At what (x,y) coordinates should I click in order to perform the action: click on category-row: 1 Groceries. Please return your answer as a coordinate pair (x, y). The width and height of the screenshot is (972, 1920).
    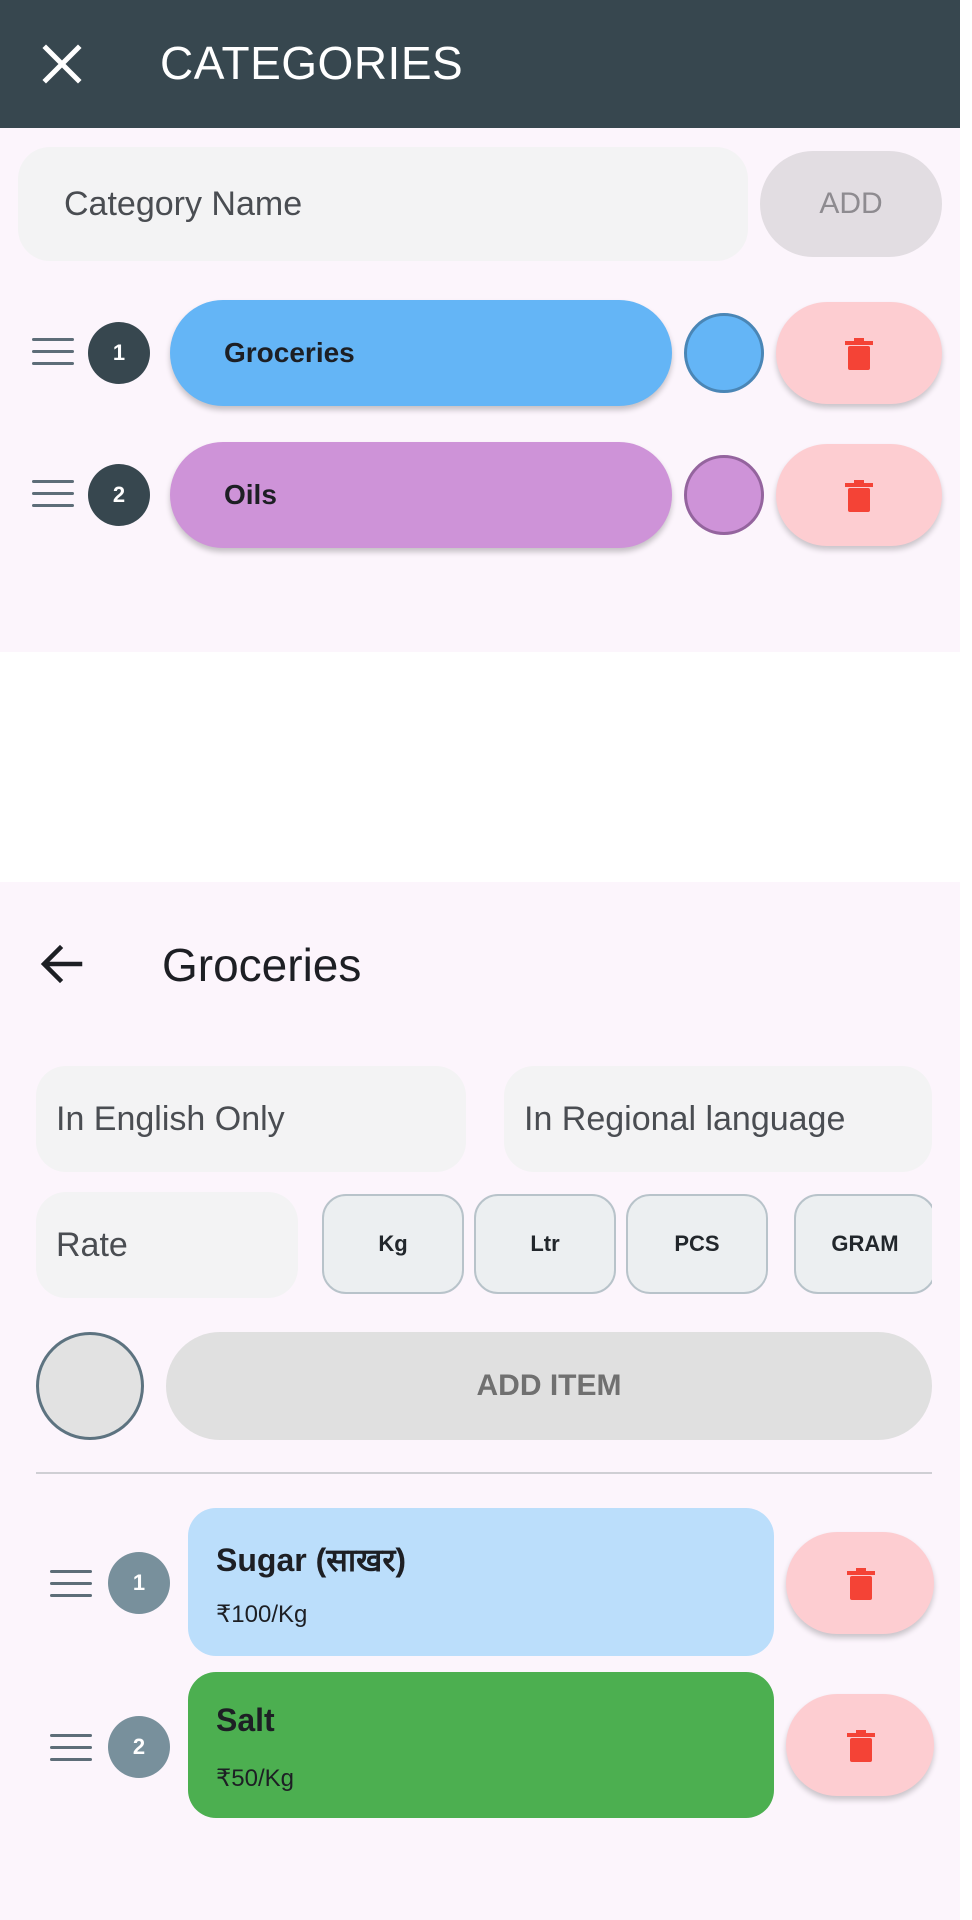
    Looking at the image, I should click on (480, 355).